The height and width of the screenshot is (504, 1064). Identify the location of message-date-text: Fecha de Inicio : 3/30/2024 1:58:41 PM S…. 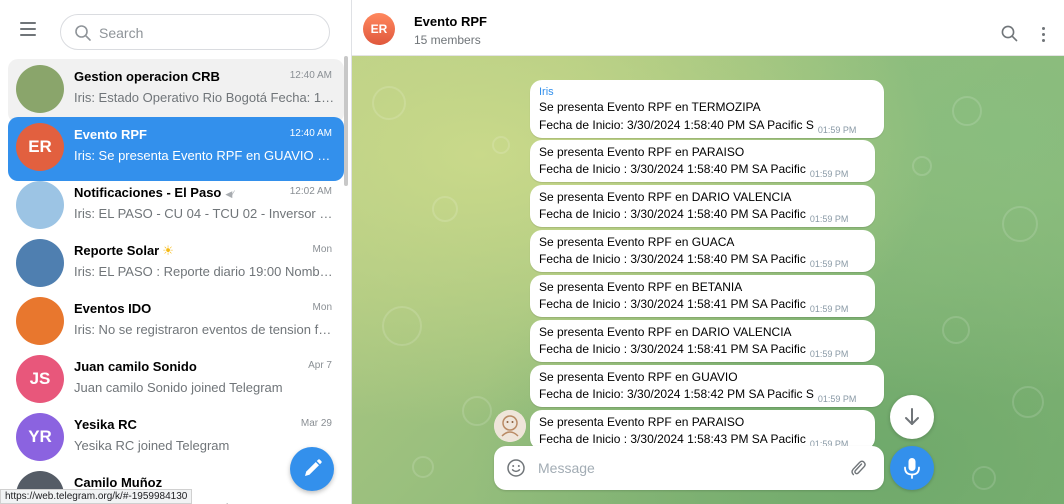
(672, 304).